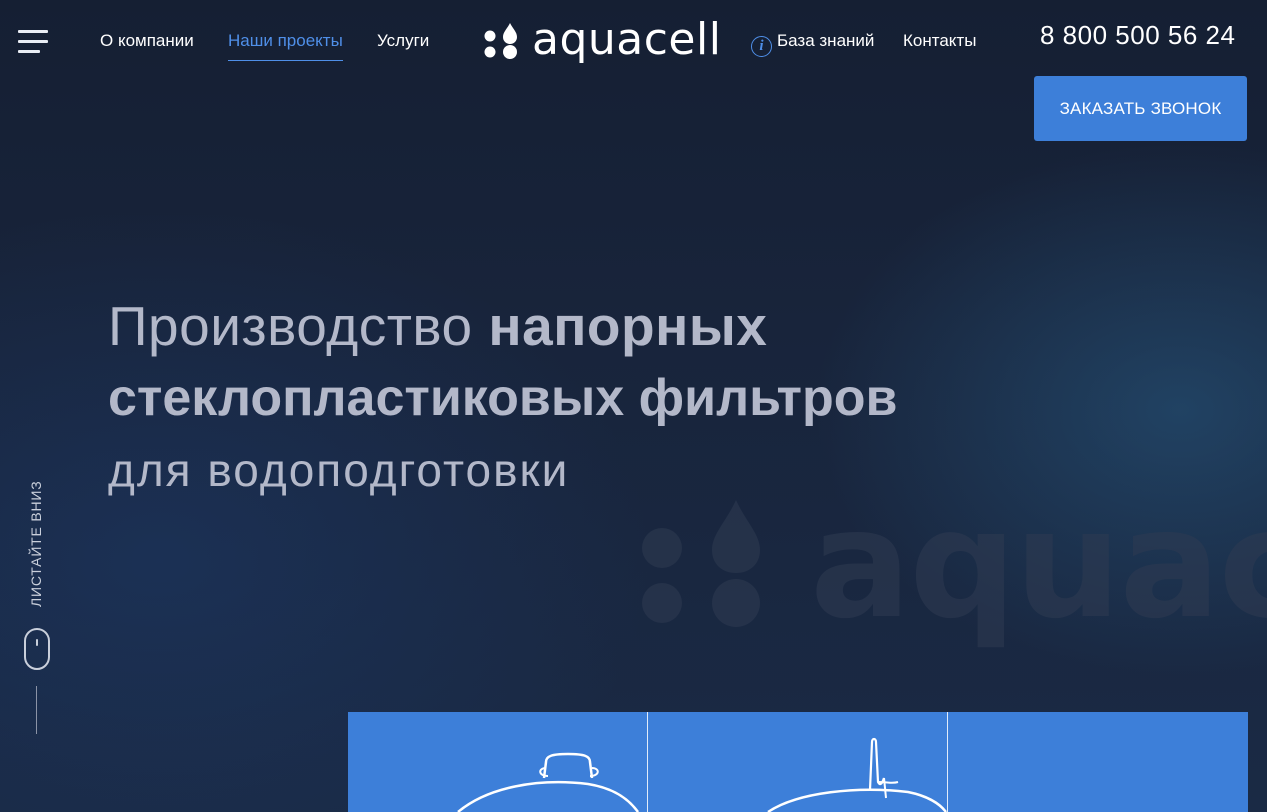 The width and height of the screenshot is (1267, 812). I want to click on hero-line-3: для водоподготовки, so click(339, 470).